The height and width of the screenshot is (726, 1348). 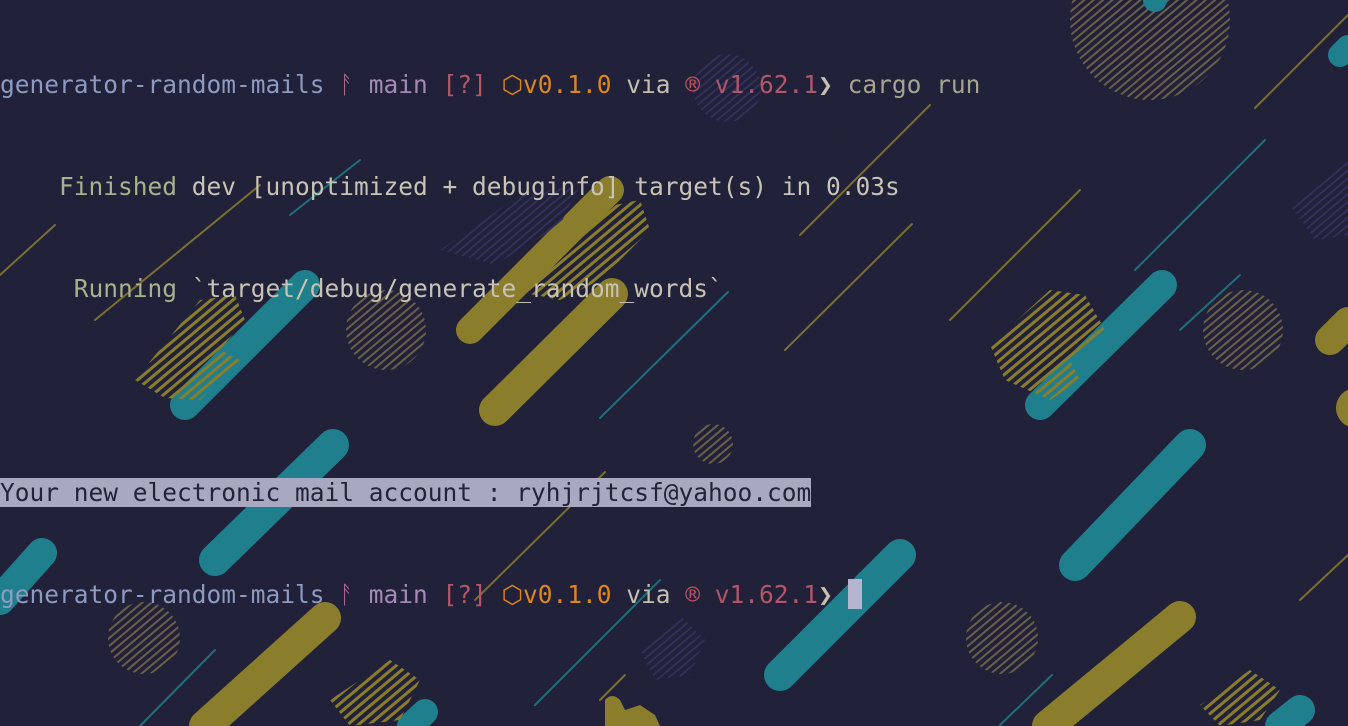 What do you see at coordinates (118, 186) in the screenshot?
I see `finished-label: Finished` at bounding box center [118, 186].